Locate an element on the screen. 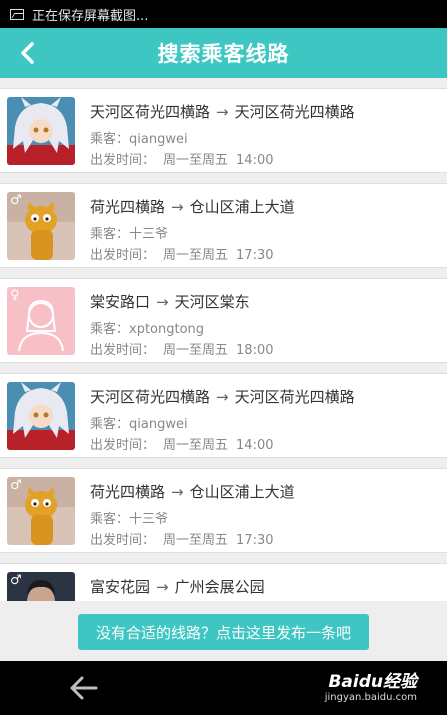  female-icon: ♀ is located at coordinates (15, 295).